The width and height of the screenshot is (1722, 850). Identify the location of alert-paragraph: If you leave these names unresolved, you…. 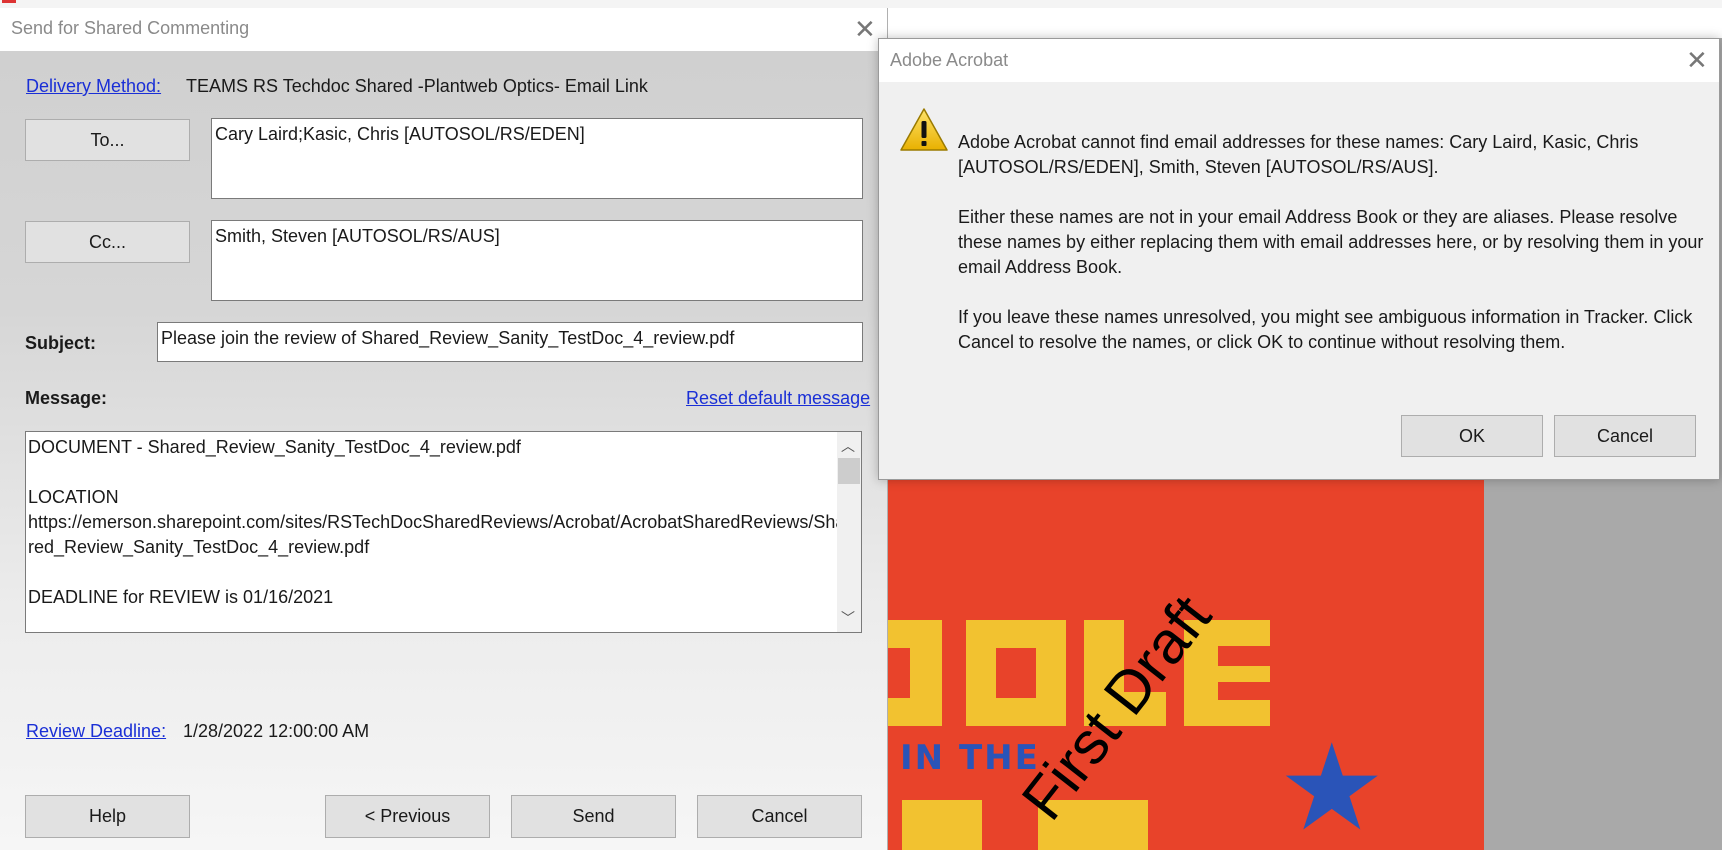
(1325, 329).